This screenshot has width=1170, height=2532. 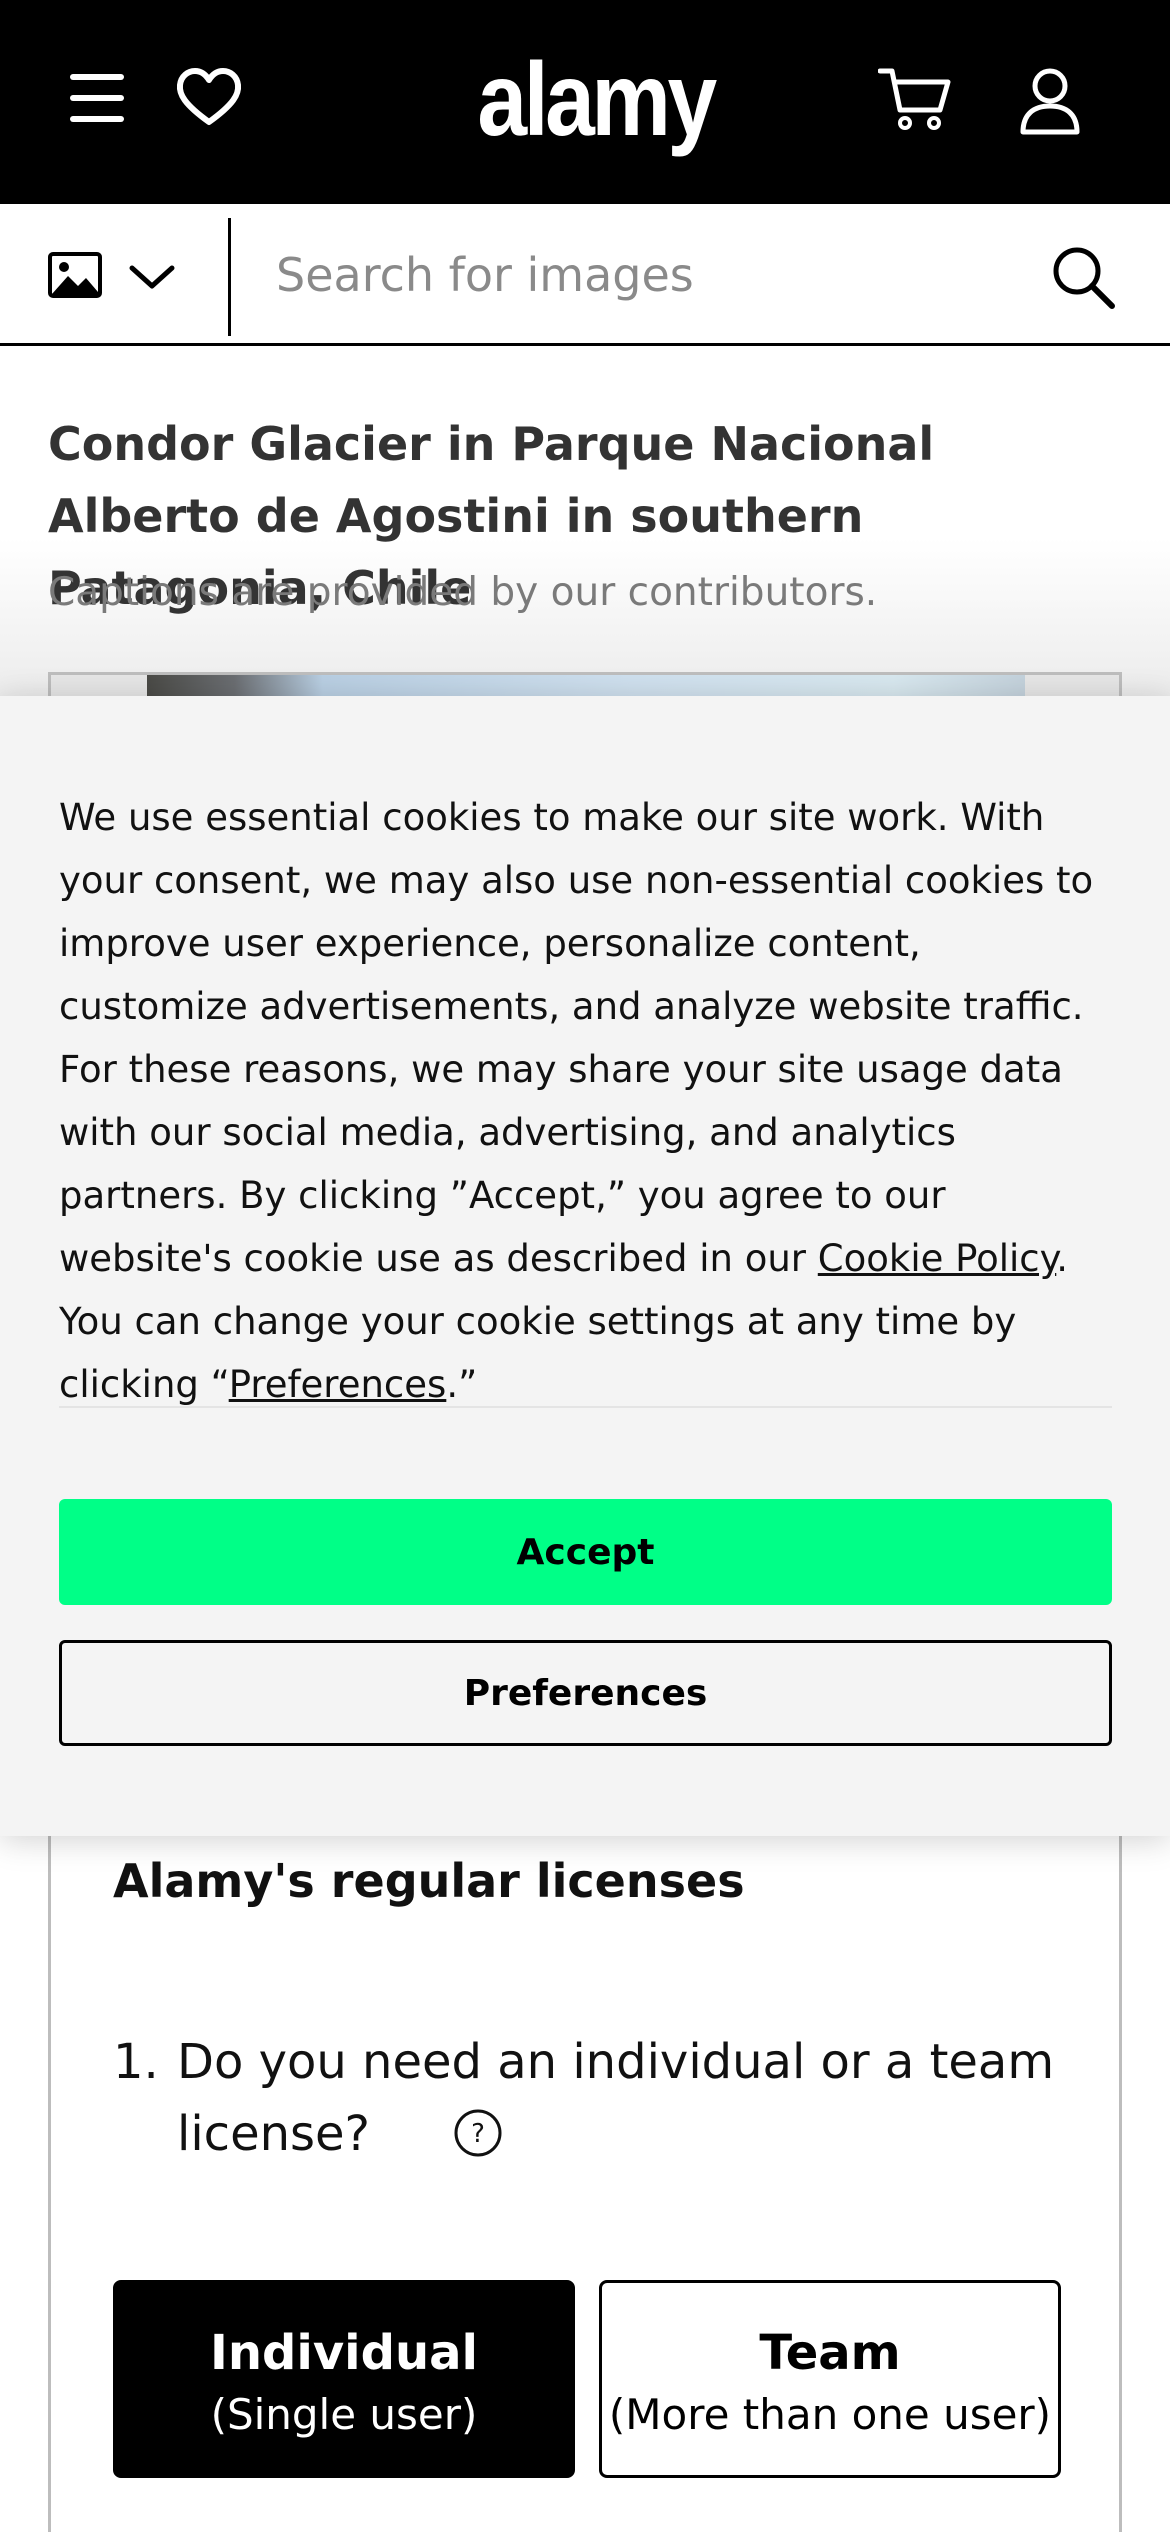 I want to click on option-subtitle: (More than one user), so click(x=830, y=2414).